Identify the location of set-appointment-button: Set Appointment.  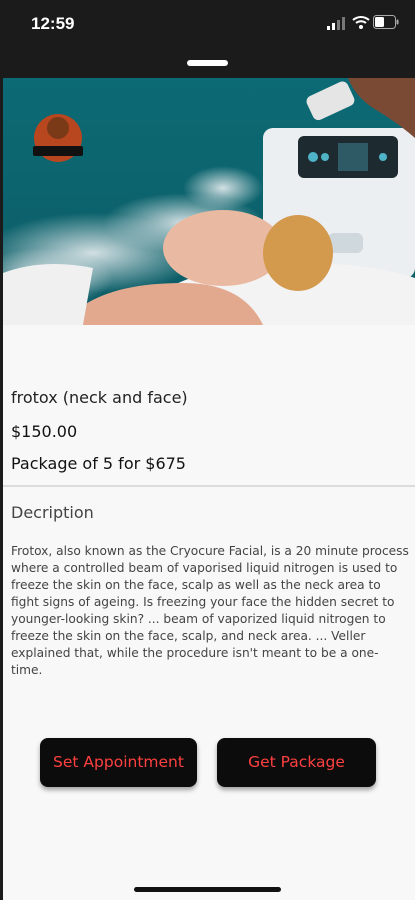
(118, 762).